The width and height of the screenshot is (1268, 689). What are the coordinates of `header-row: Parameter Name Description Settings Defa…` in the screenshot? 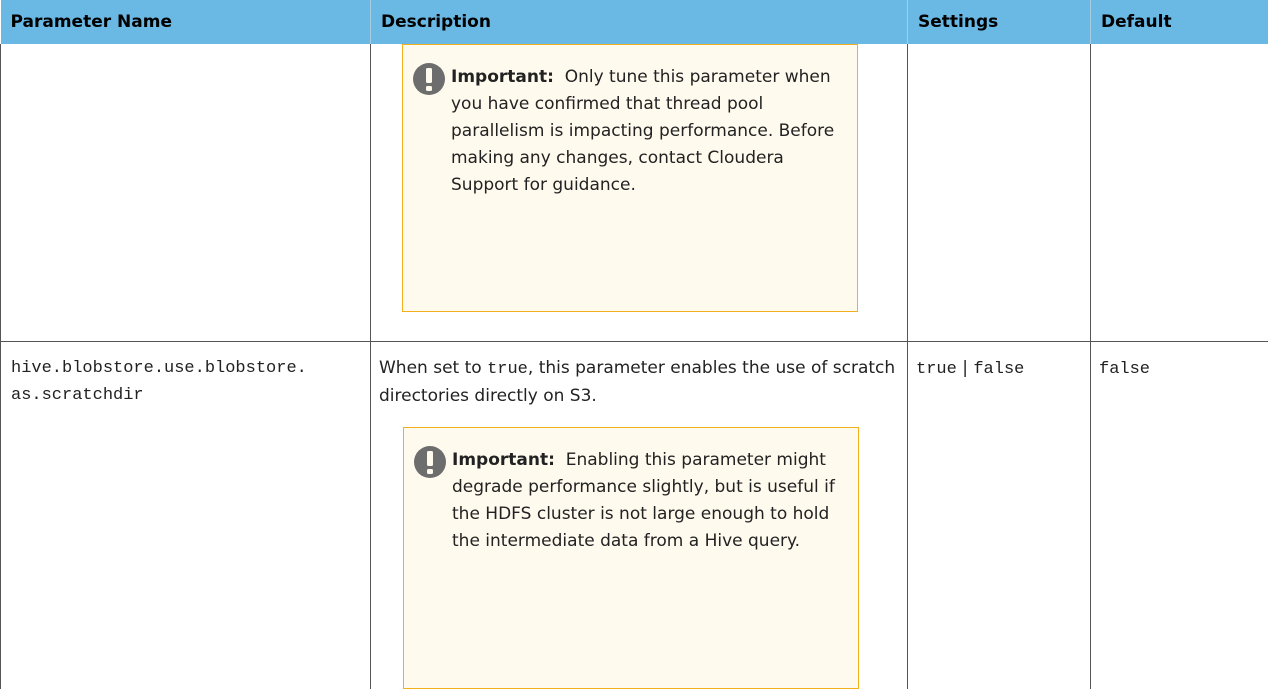 It's located at (634, 22).